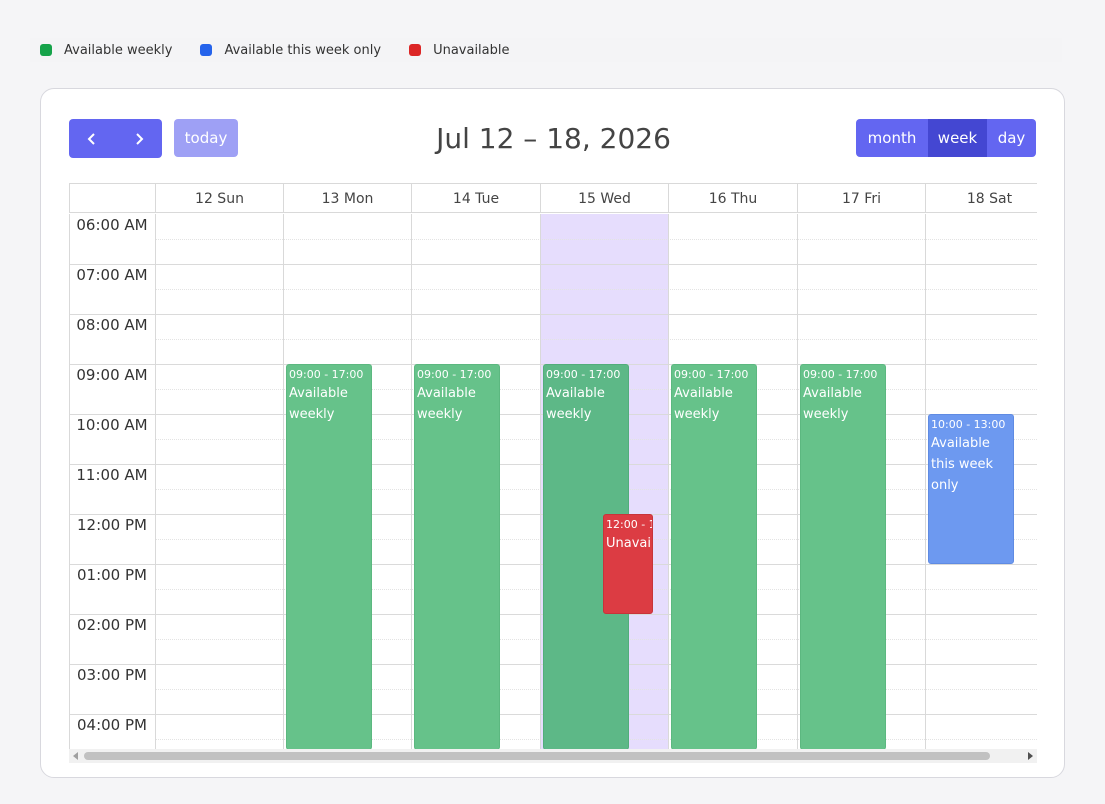 The height and width of the screenshot is (804, 1105). I want to click on time-label: 03:00 PM, so click(112, 675).